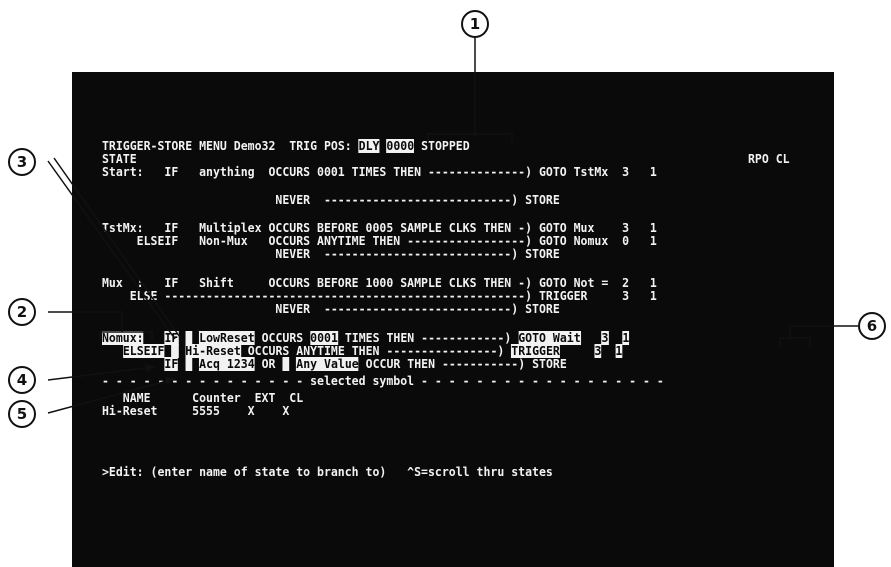  Describe the element at coordinates (22, 312) in the screenshot. I see `callout-2-marker: 2` at that location.